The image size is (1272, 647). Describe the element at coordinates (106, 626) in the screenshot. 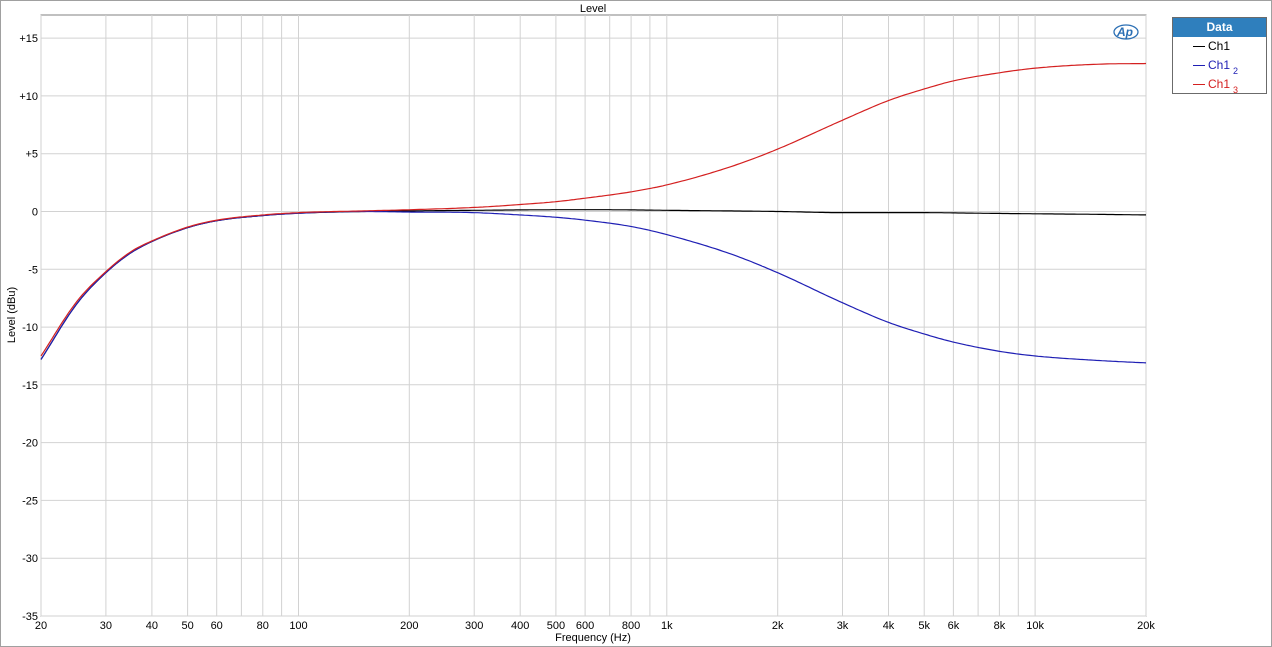

I see `x-tick-label: 30` at that location.